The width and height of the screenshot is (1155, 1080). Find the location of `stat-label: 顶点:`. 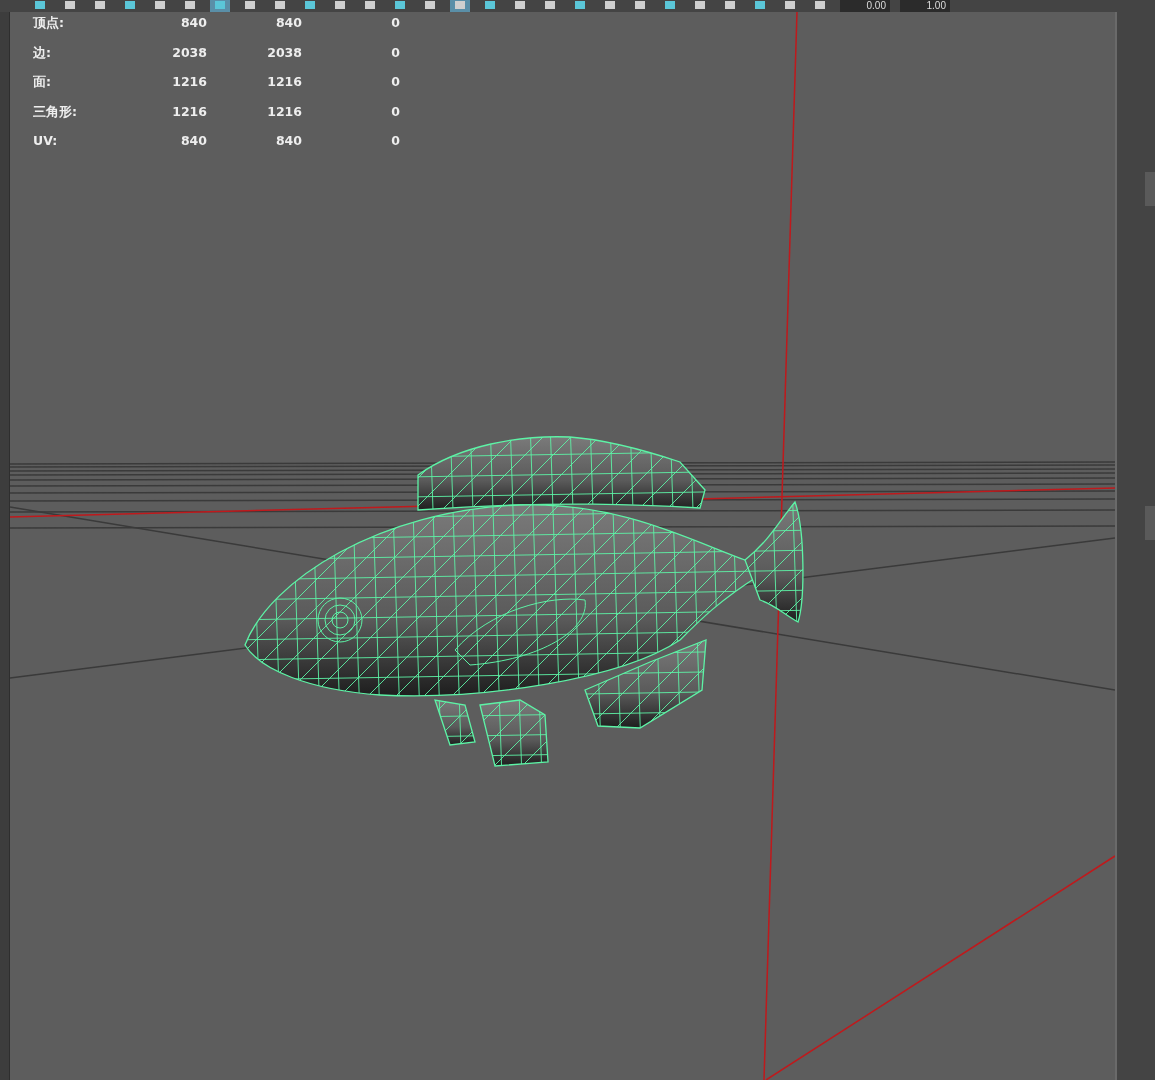

stat-label: 顶点: is located at coordinates (49, 23).